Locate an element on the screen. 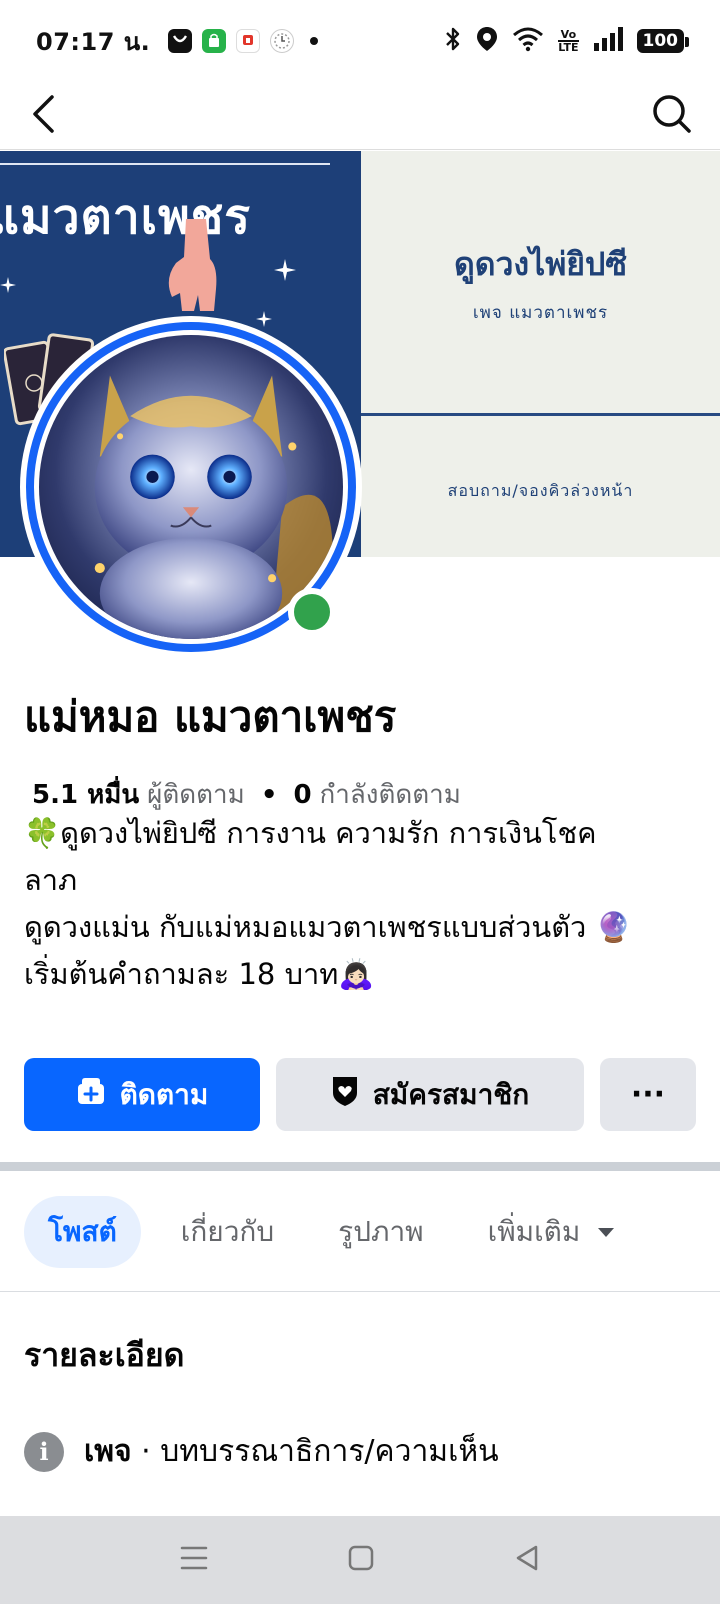 The width and height of the screenshot is (720, 1604). more-notifications-dot is located at coordinates (314, 41).